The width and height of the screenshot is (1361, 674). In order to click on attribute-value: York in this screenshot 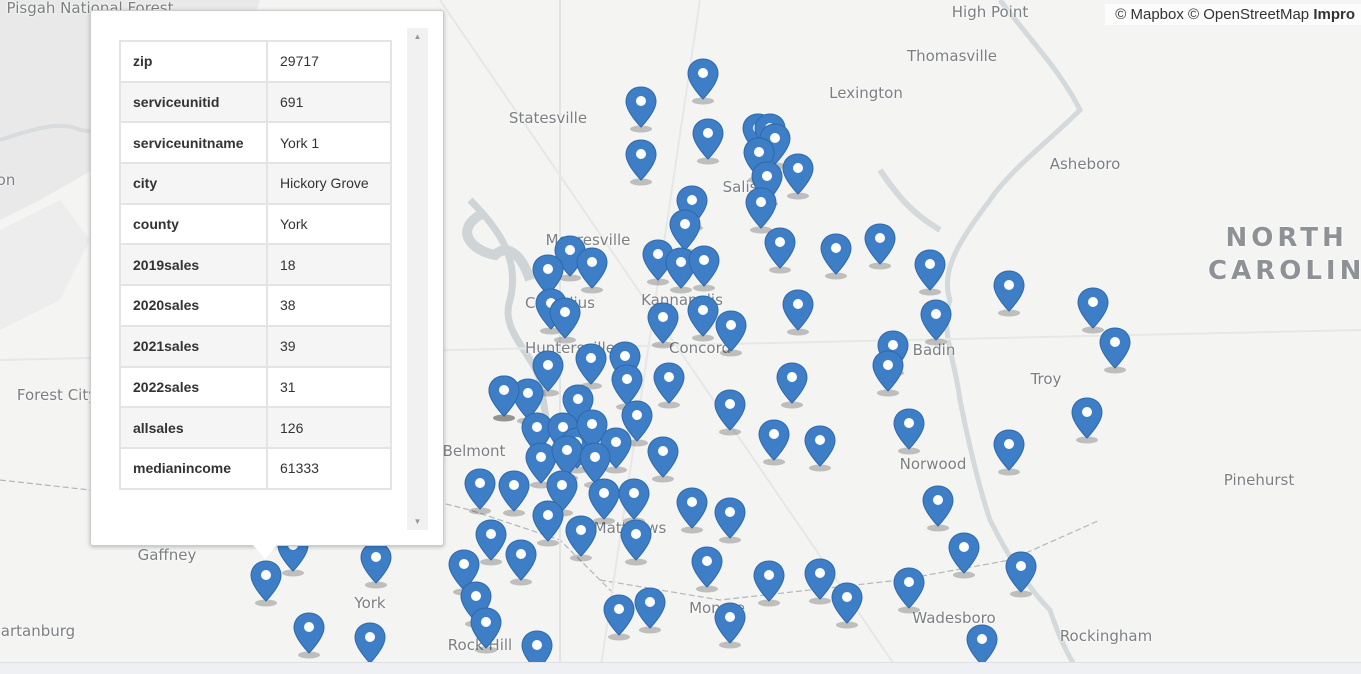, I will do `click(329, 224)`.